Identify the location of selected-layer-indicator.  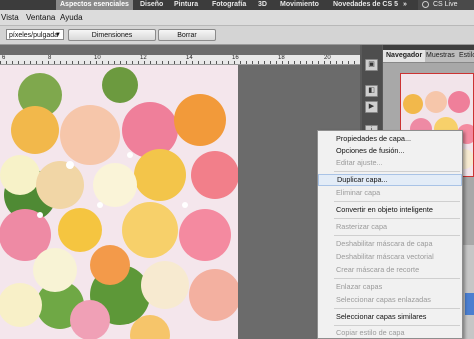
(469, 304).